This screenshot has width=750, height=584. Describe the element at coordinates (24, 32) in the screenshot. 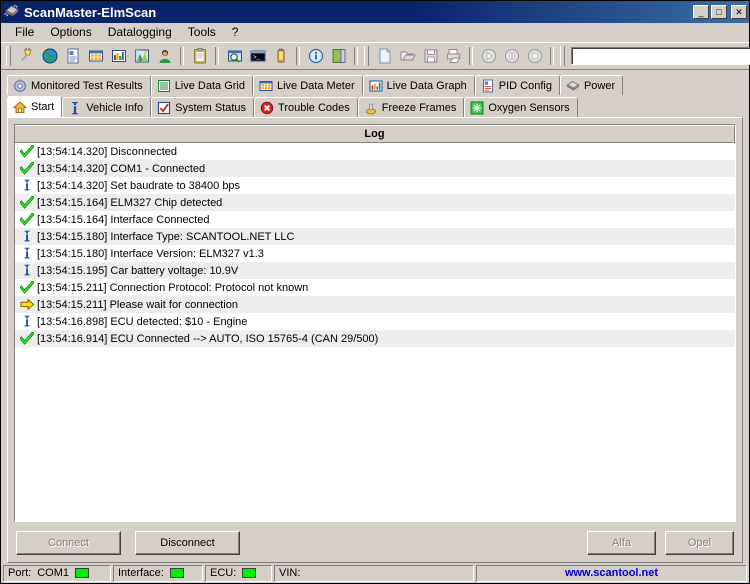

I see `menu-item-file: File` at that location.